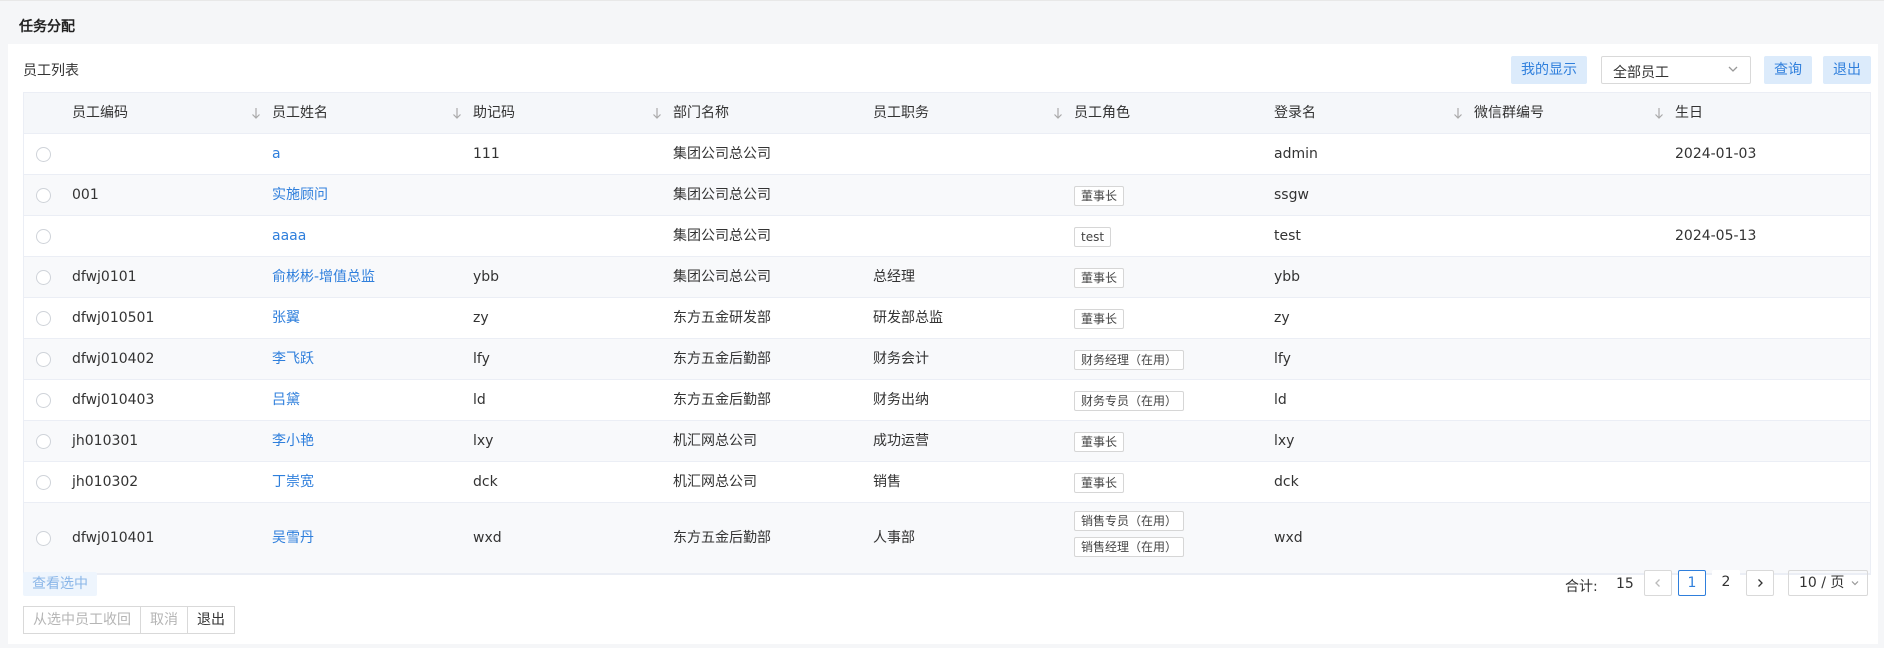 This screenshot has width=1884, height=648. I want to click on cancel-button: 取消, so click(164, 620).